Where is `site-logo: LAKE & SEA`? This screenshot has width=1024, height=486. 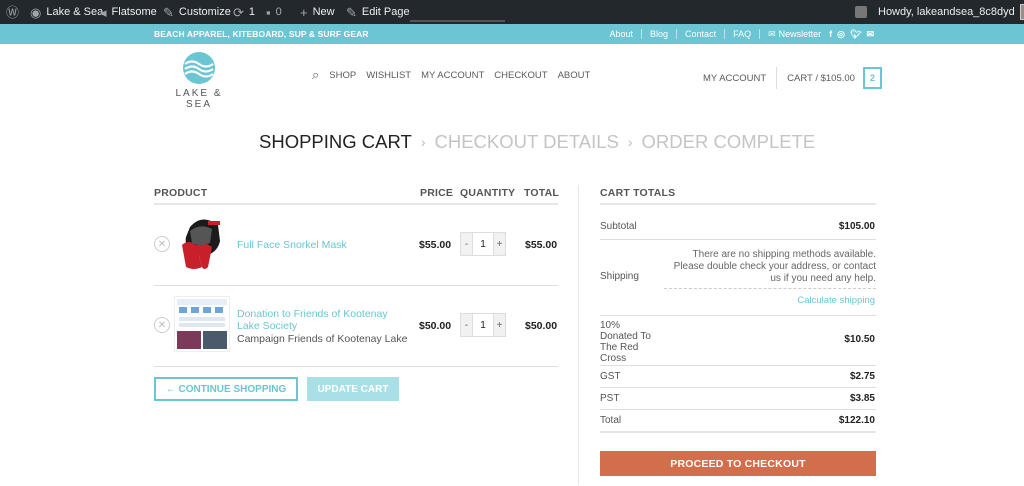
site-logo: LAKE & SEA is located at coordinates (199, 80).